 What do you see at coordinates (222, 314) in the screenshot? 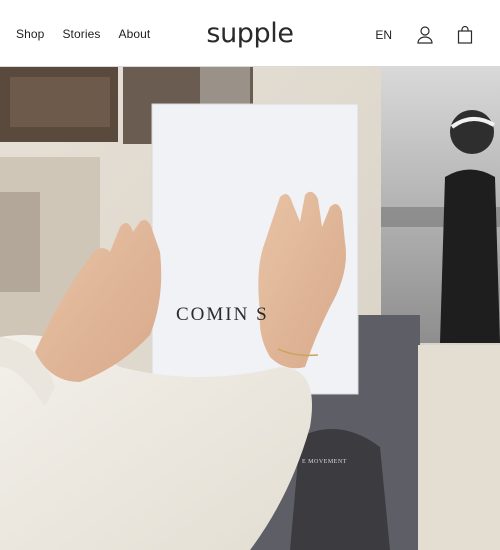
I see `paper-text: COMIN S` at bounding box center [222, 314].